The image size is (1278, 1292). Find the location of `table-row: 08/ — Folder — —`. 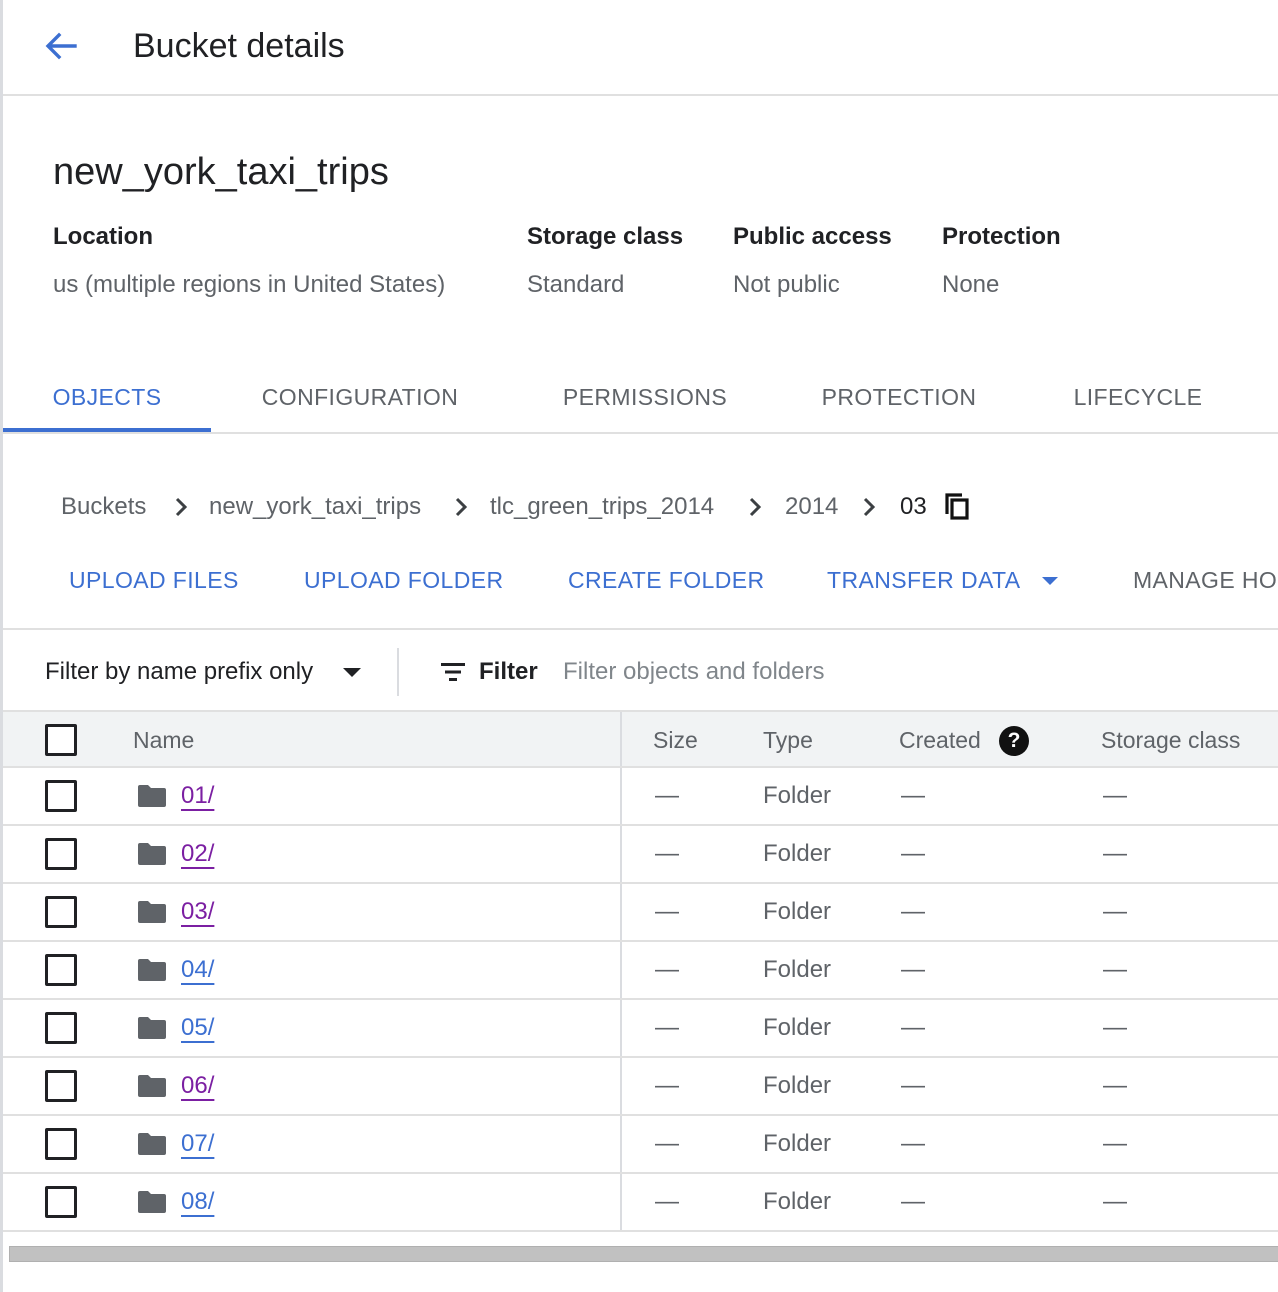

table-row: 08/ — Folder — — is located at coordinates (640, 1203).